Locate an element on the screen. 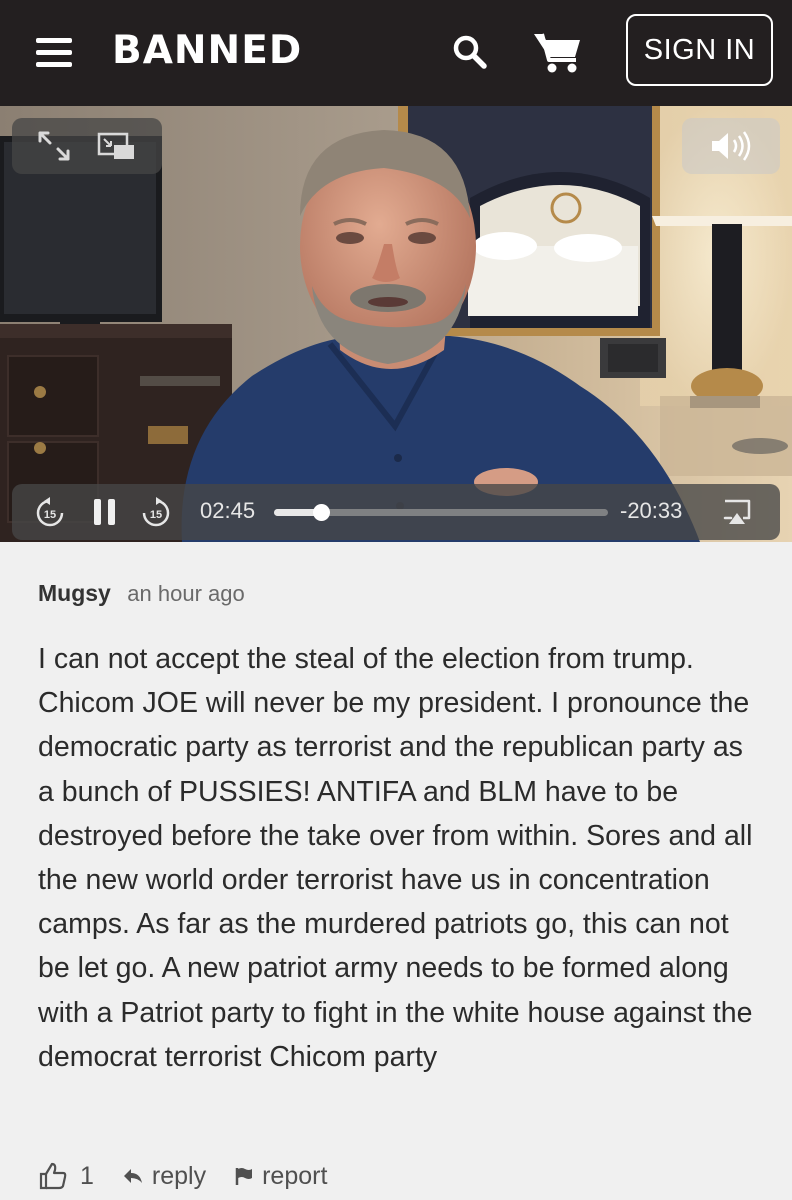 The image size is (792, 1200). elapsed-time: 02:45 is located at coordinates (228, 510).